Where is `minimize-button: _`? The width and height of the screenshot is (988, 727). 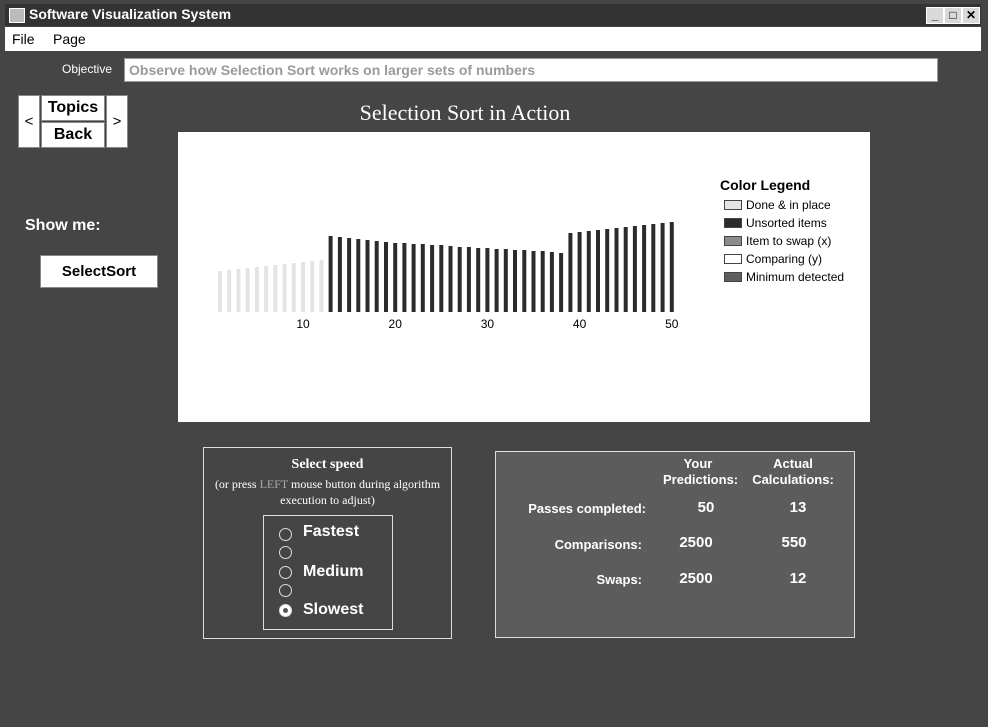
minimize-button: _ is located at coordinates (935, 15).